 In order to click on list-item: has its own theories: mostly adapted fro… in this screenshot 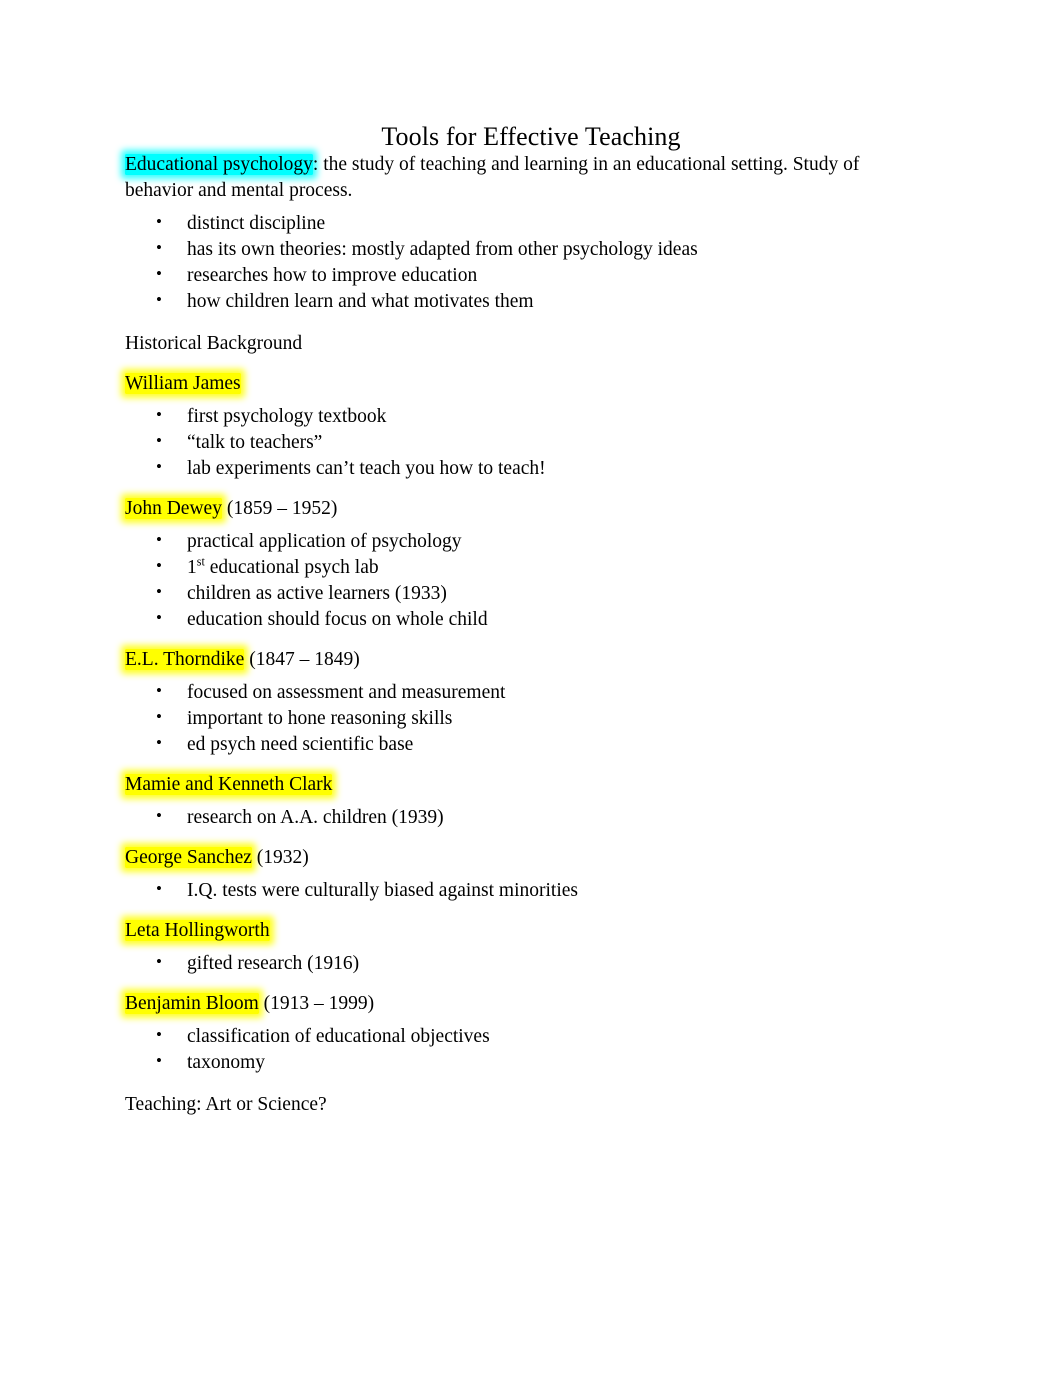, I will do `click(519, 249)`.